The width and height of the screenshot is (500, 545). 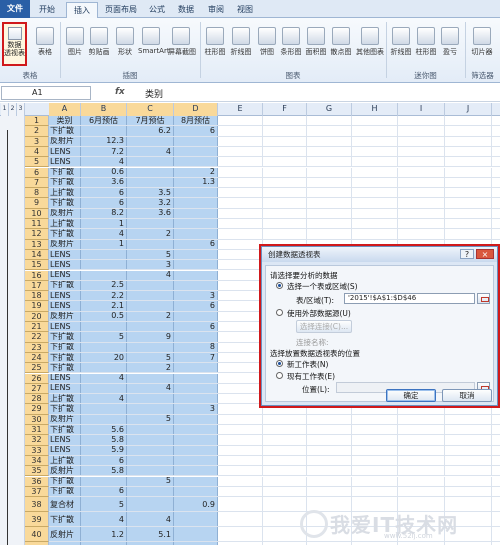 I want to click on data-cell: 6月预估, so click(x=104, y=121).